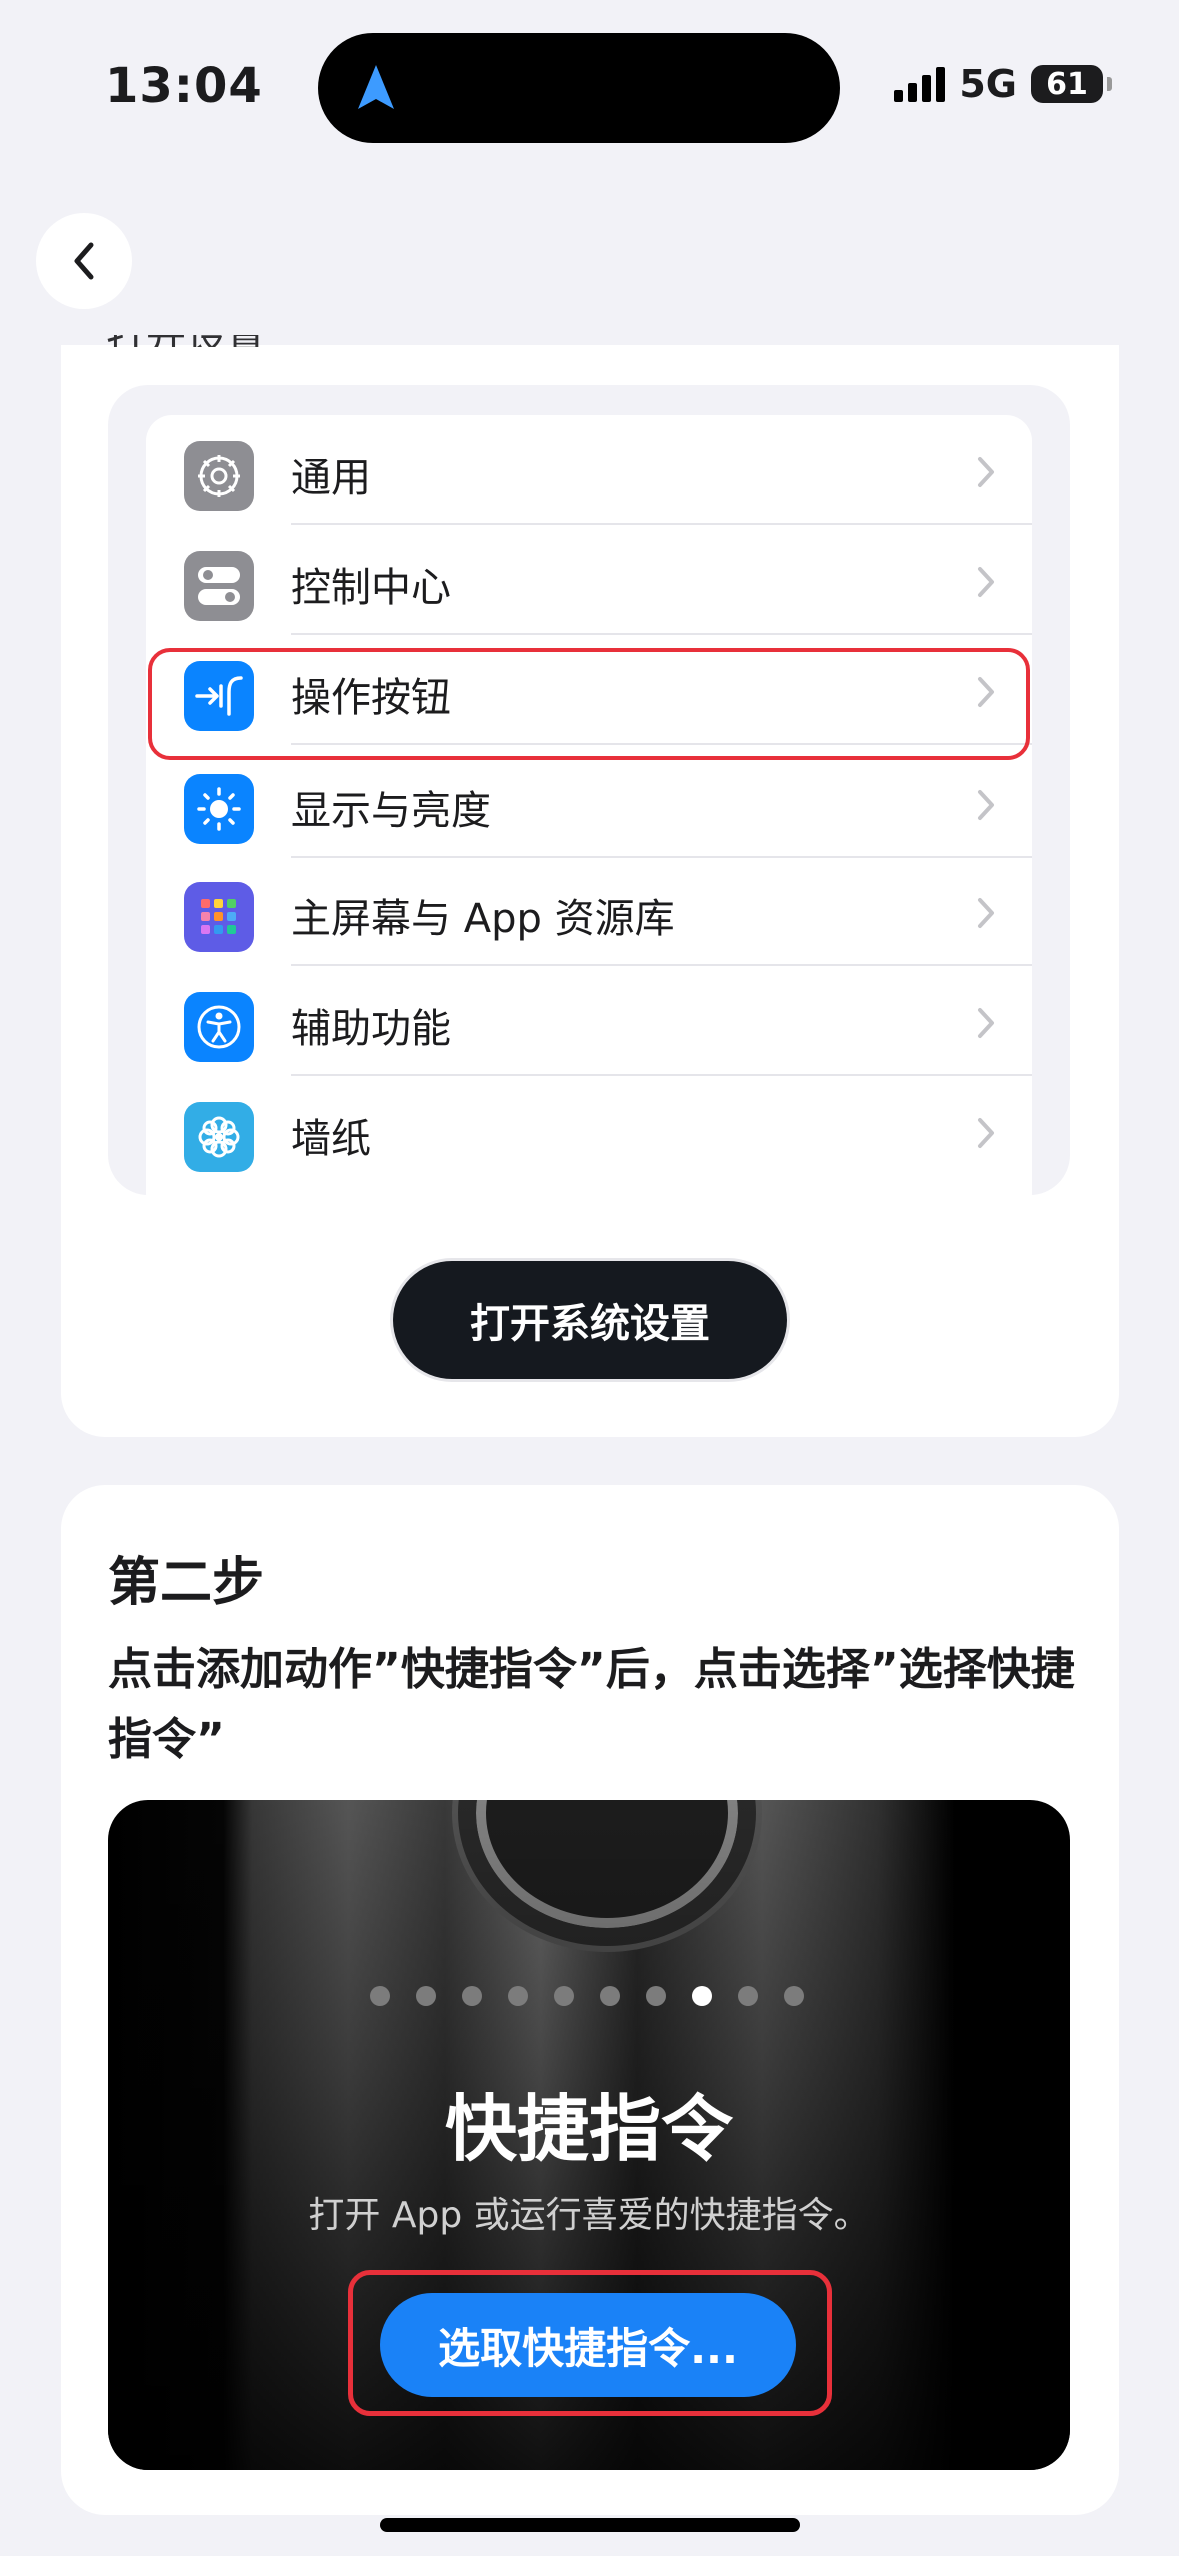  I want to click on page-dots, so click(587, 1996).